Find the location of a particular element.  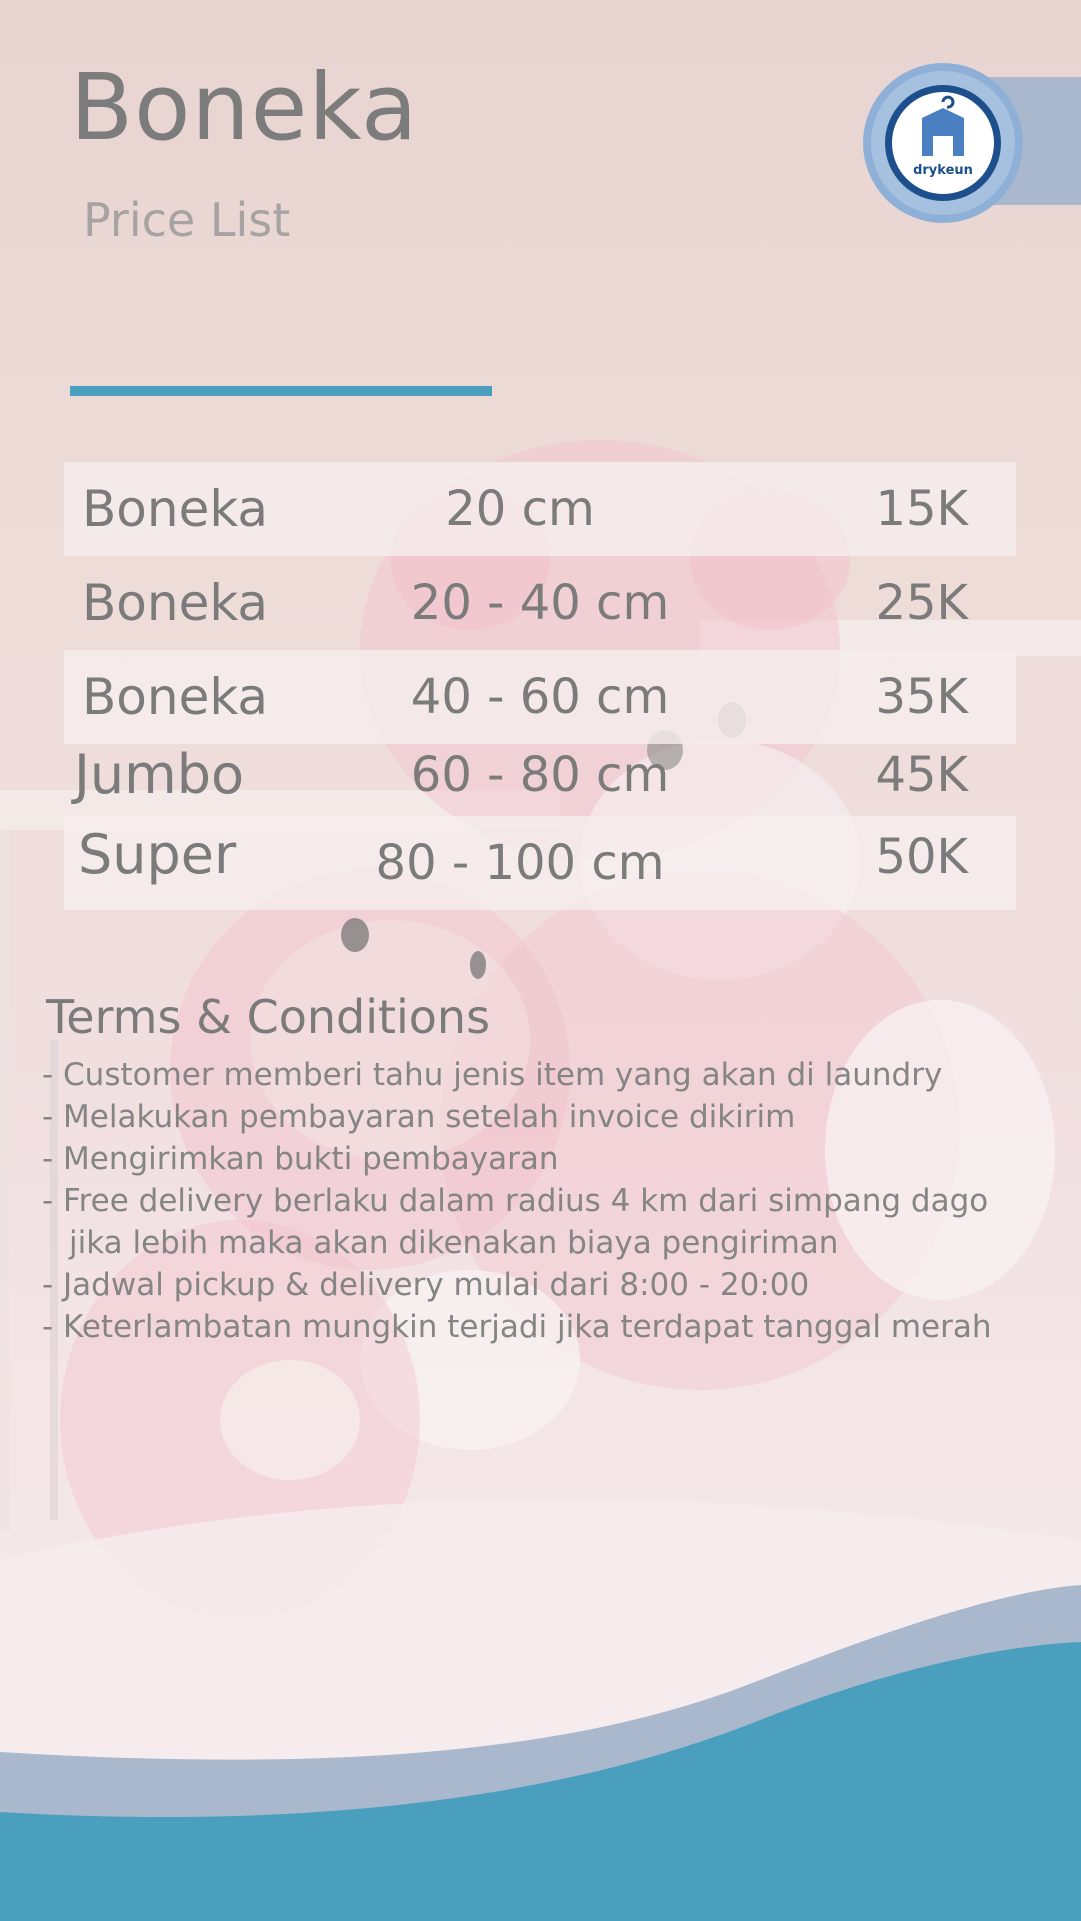

page-subtitle: Price List is located at coordinates (187, 220).